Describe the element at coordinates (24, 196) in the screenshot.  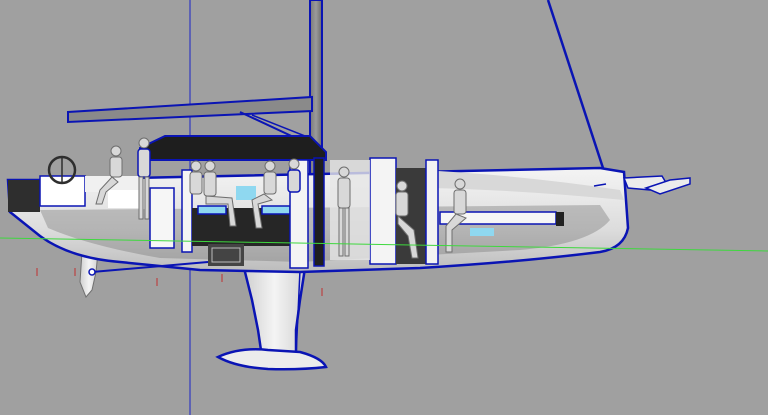
I see `transom` at that location.